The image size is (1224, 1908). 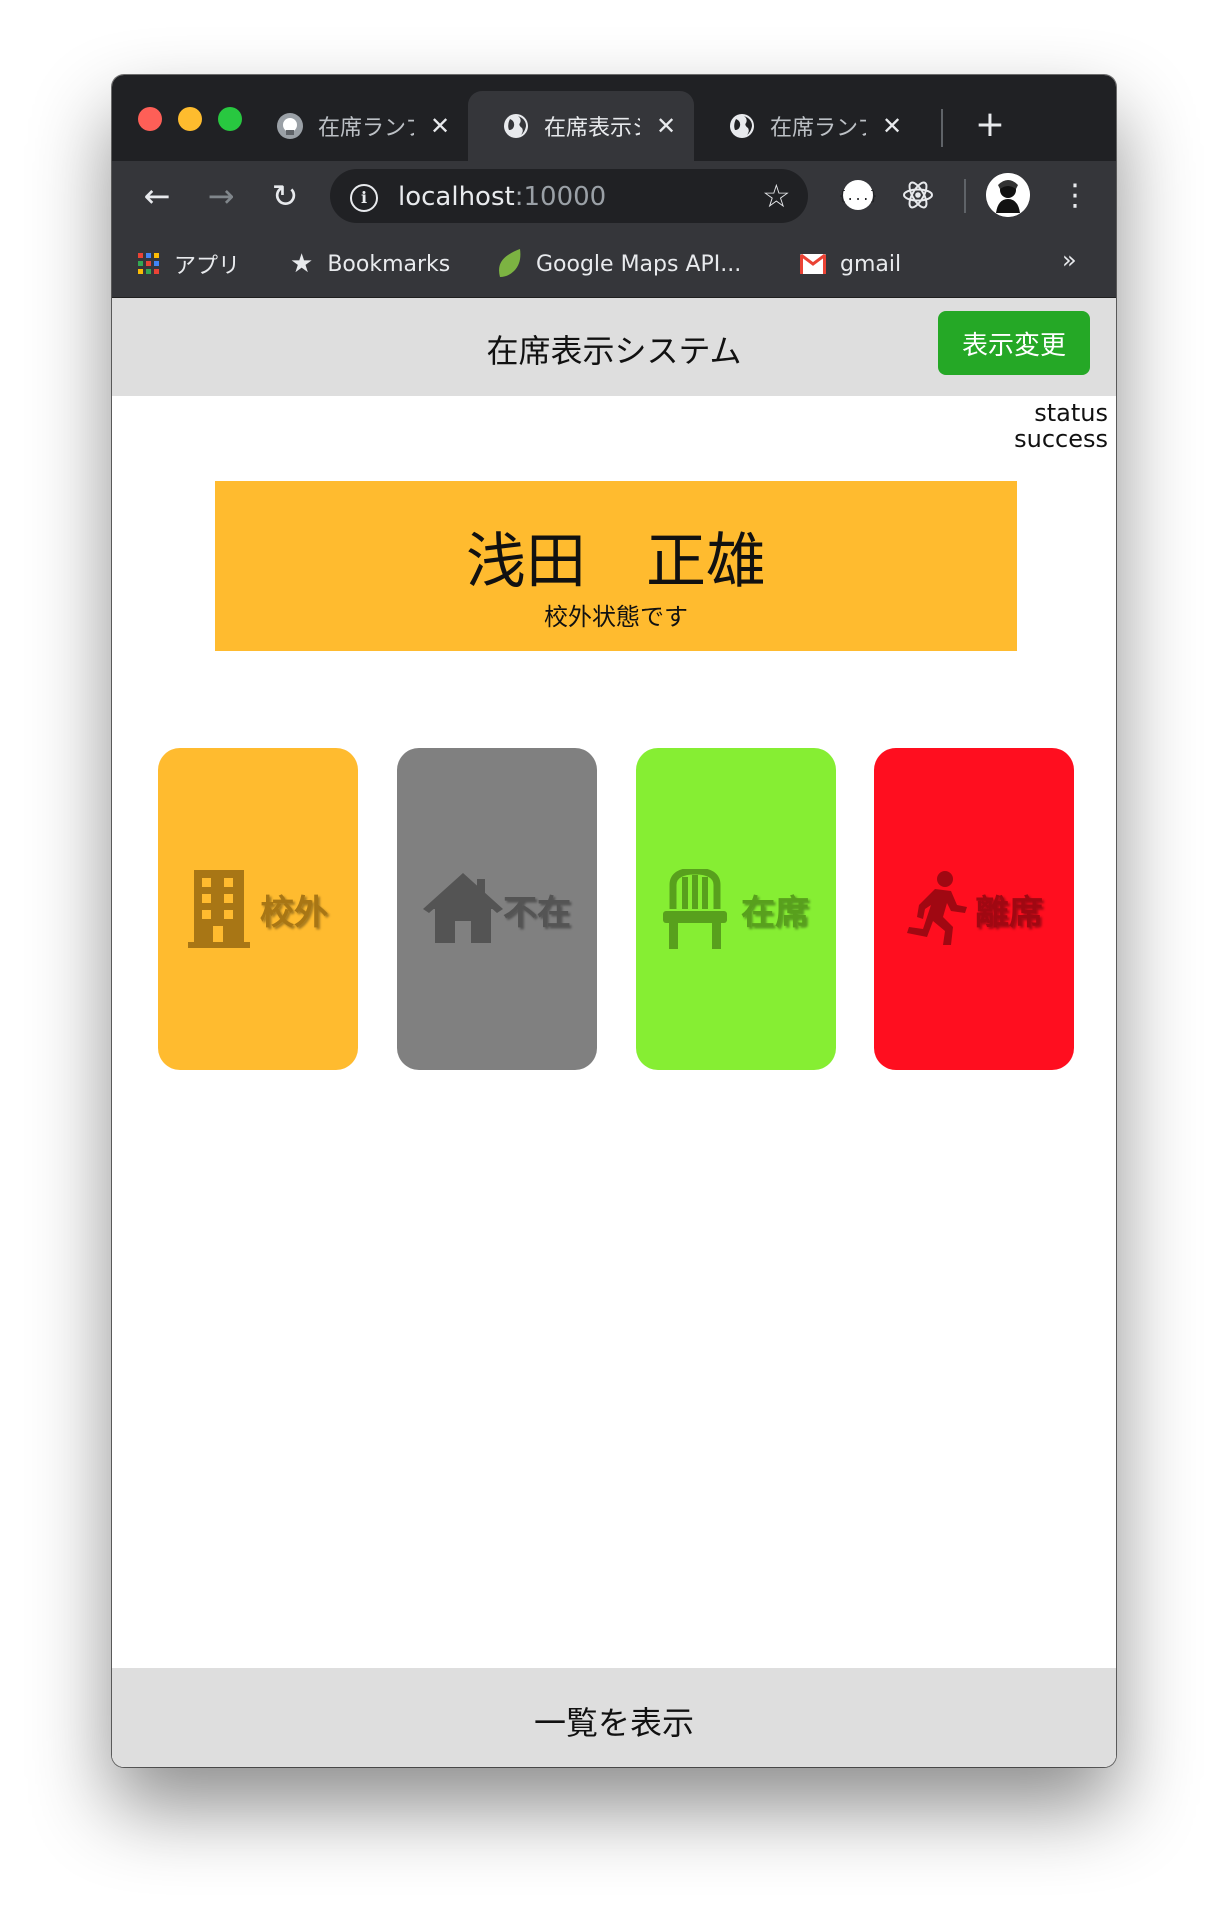 I want to click on status-value: success, so click(x=1061, y=439).